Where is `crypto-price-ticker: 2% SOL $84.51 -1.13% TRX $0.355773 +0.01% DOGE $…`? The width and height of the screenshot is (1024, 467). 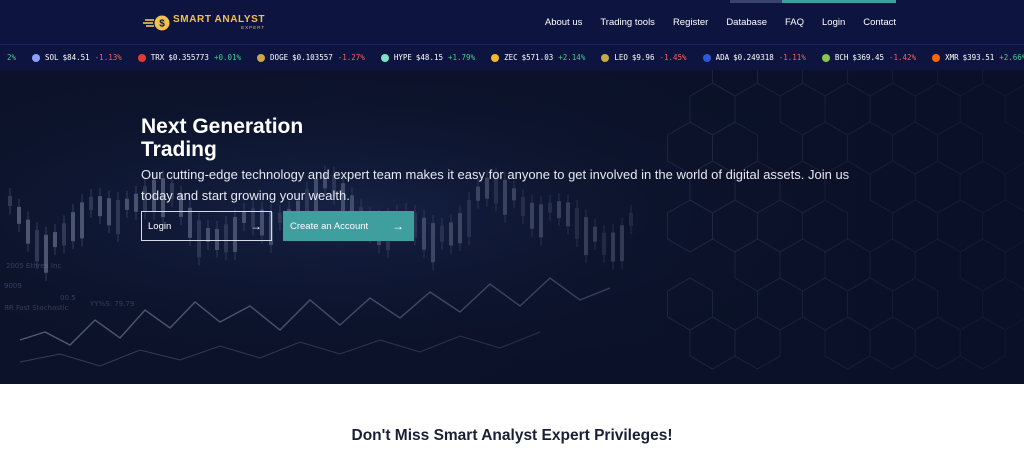 crypto-price-ticker: 2% SOL $84.51 -1.13% TRX $0.355773 +0.01% DOGE $… is located at coordinates (512, 57).